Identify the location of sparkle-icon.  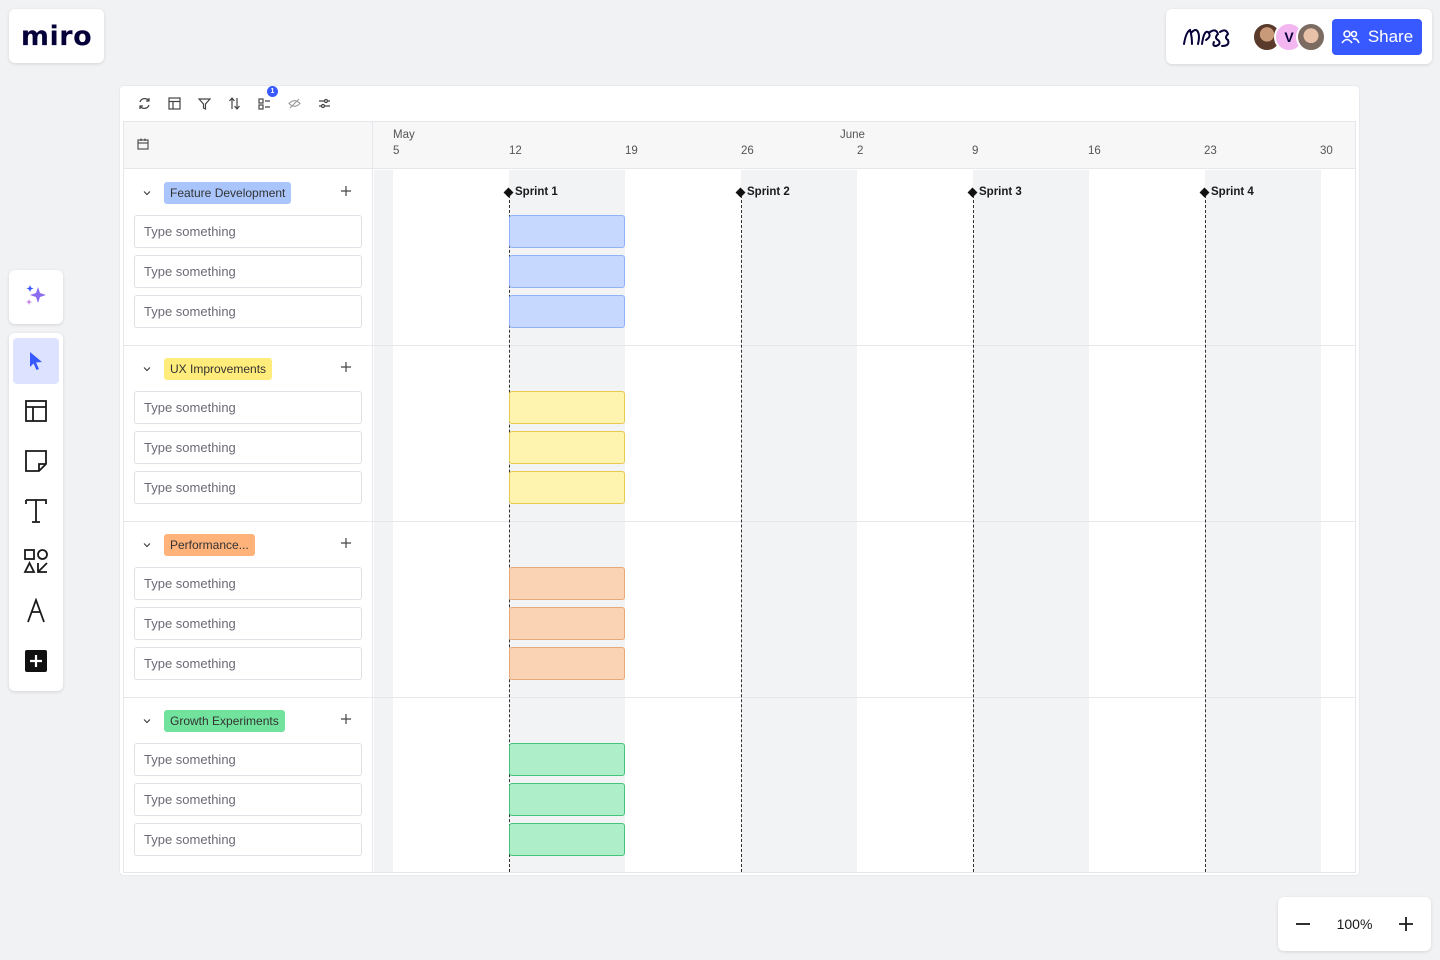
(36, 295).